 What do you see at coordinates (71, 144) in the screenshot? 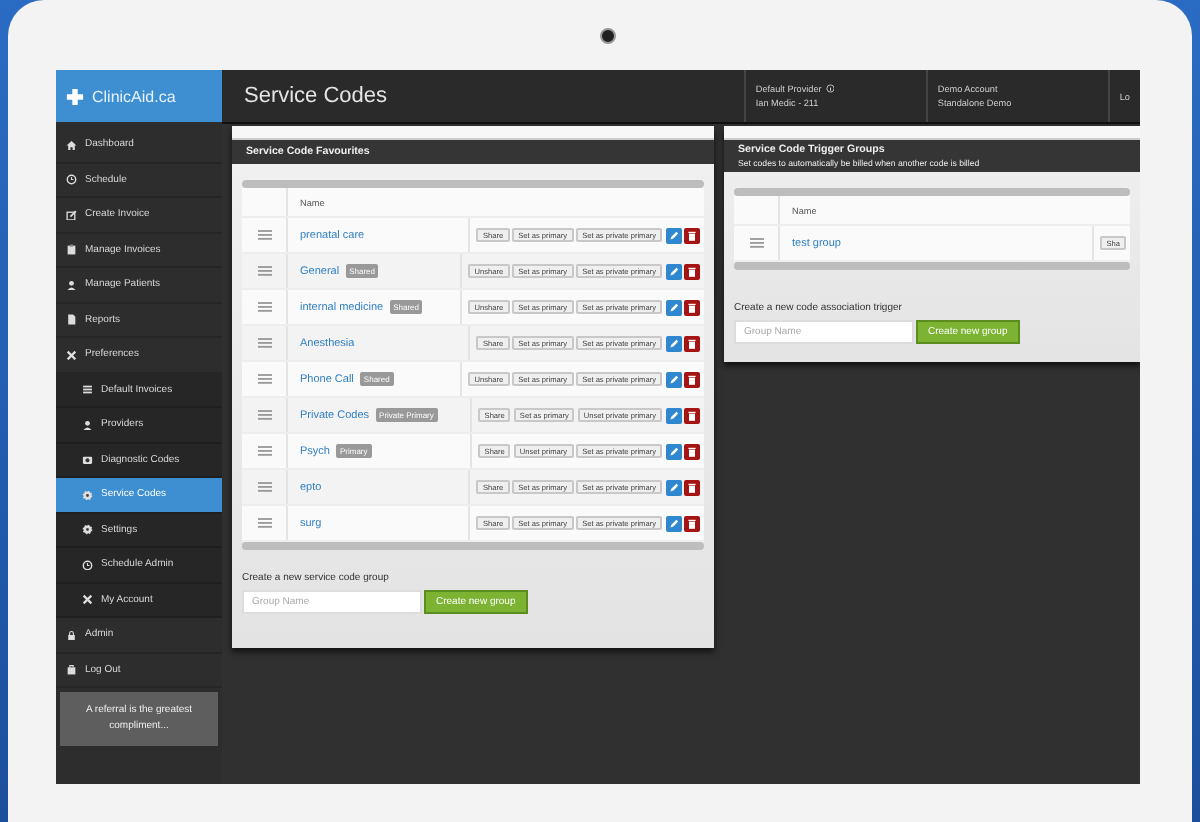
I see `home-icon` at bounding box center [71, 144].